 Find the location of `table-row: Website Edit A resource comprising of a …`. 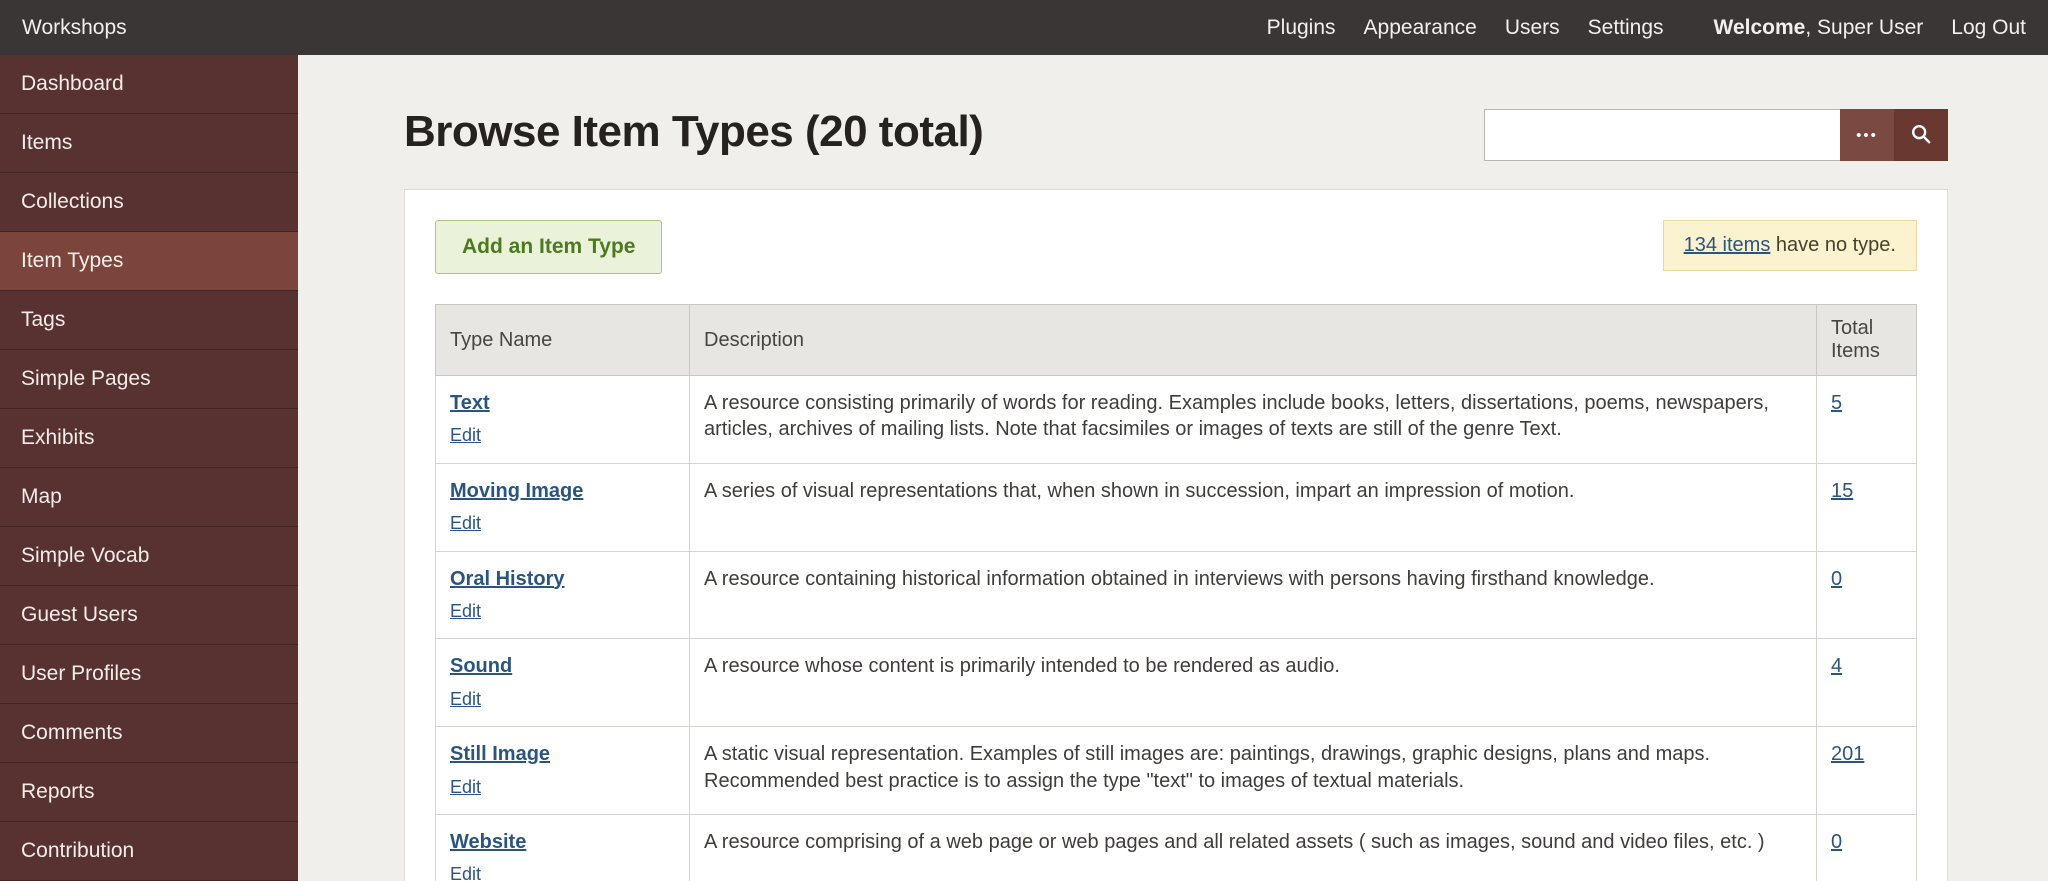

table-row: Website Edit A resource comprising of a … is located at coordinates (1176, 847).